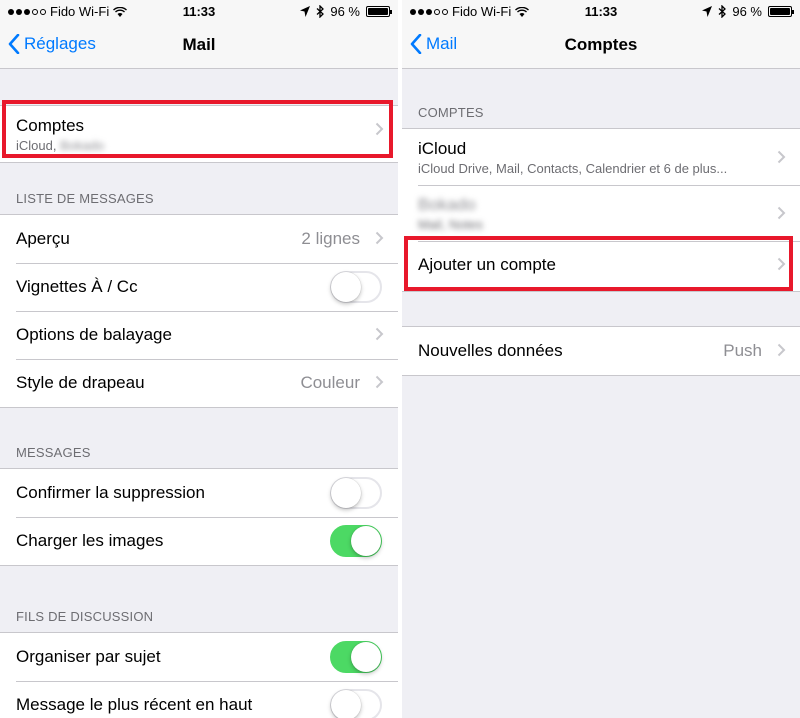  I want to click on cc-labels-row: Vignettes À / Cc, so click(199, 287).